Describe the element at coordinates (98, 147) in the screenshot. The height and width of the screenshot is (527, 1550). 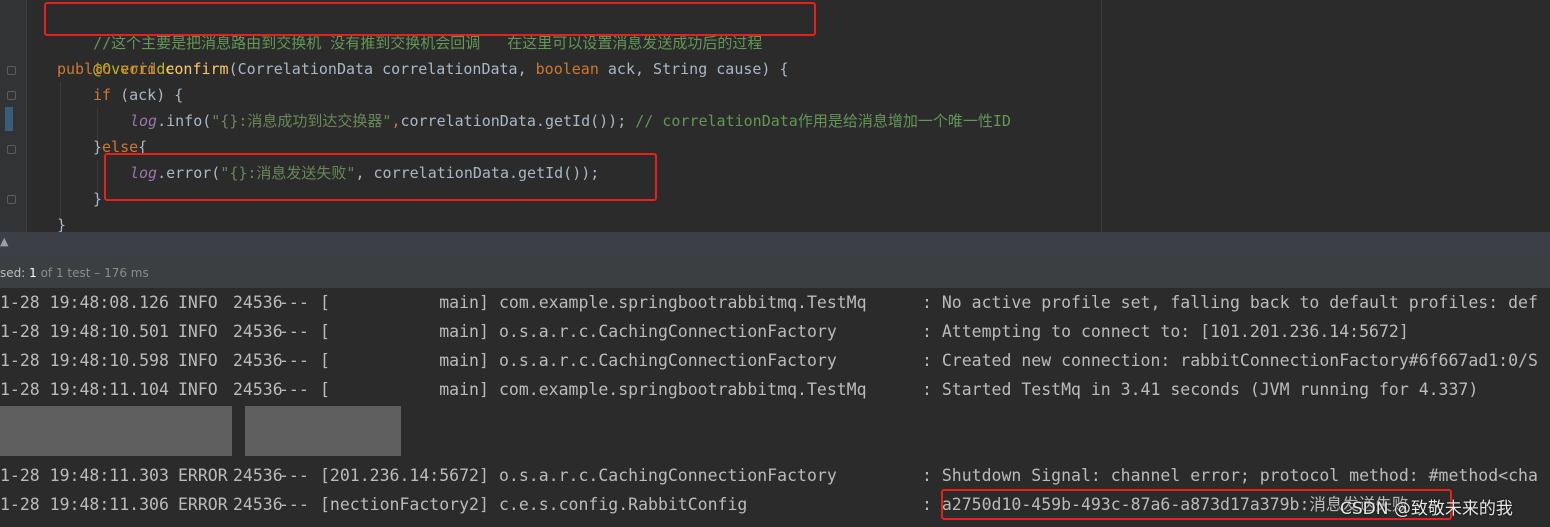
I see `else-close-brace: }` at that location.